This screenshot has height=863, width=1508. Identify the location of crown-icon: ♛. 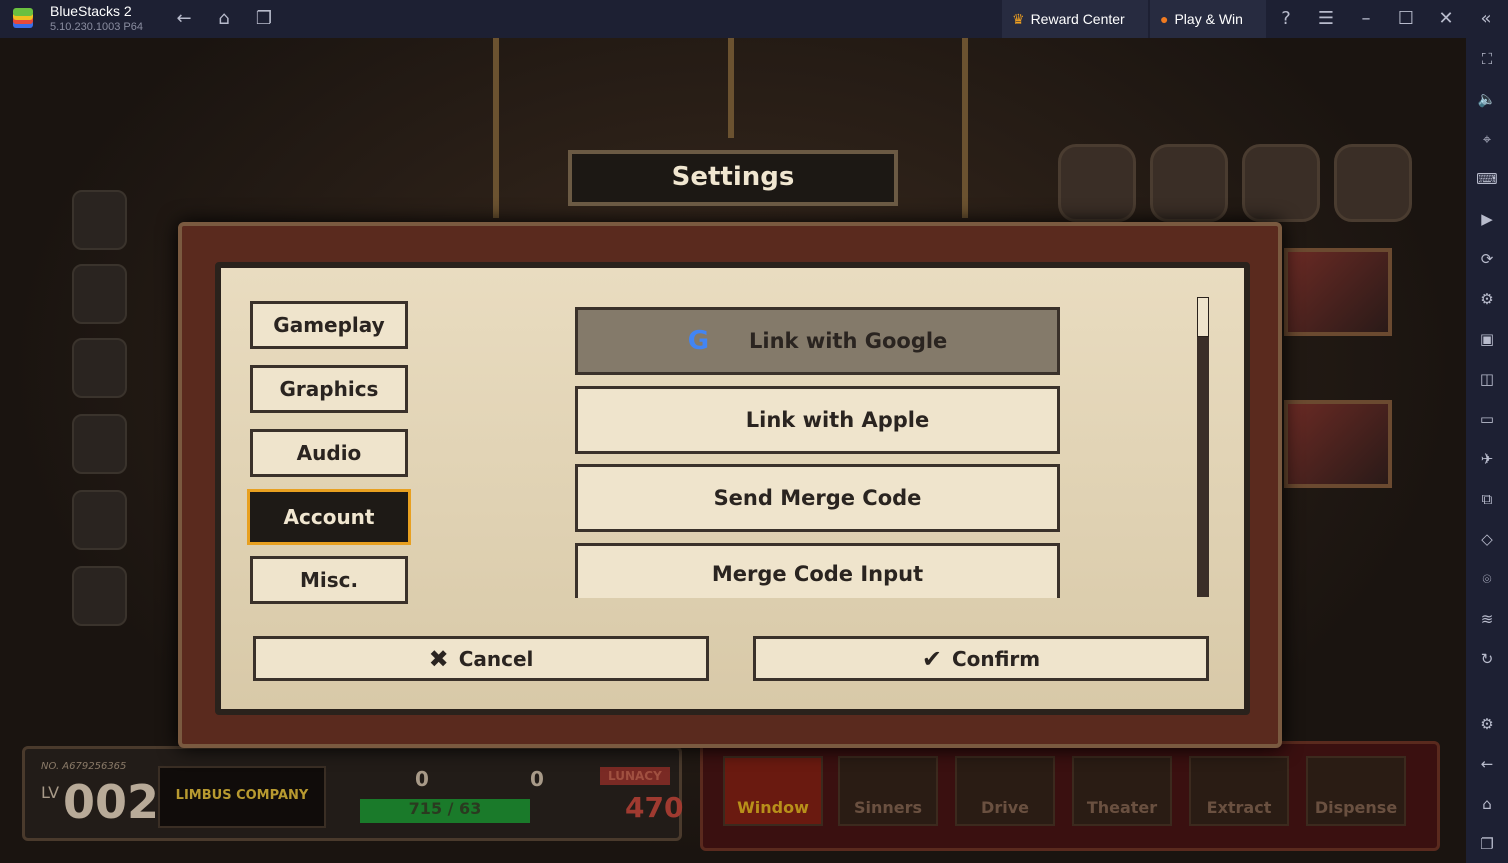
(1018, 18).